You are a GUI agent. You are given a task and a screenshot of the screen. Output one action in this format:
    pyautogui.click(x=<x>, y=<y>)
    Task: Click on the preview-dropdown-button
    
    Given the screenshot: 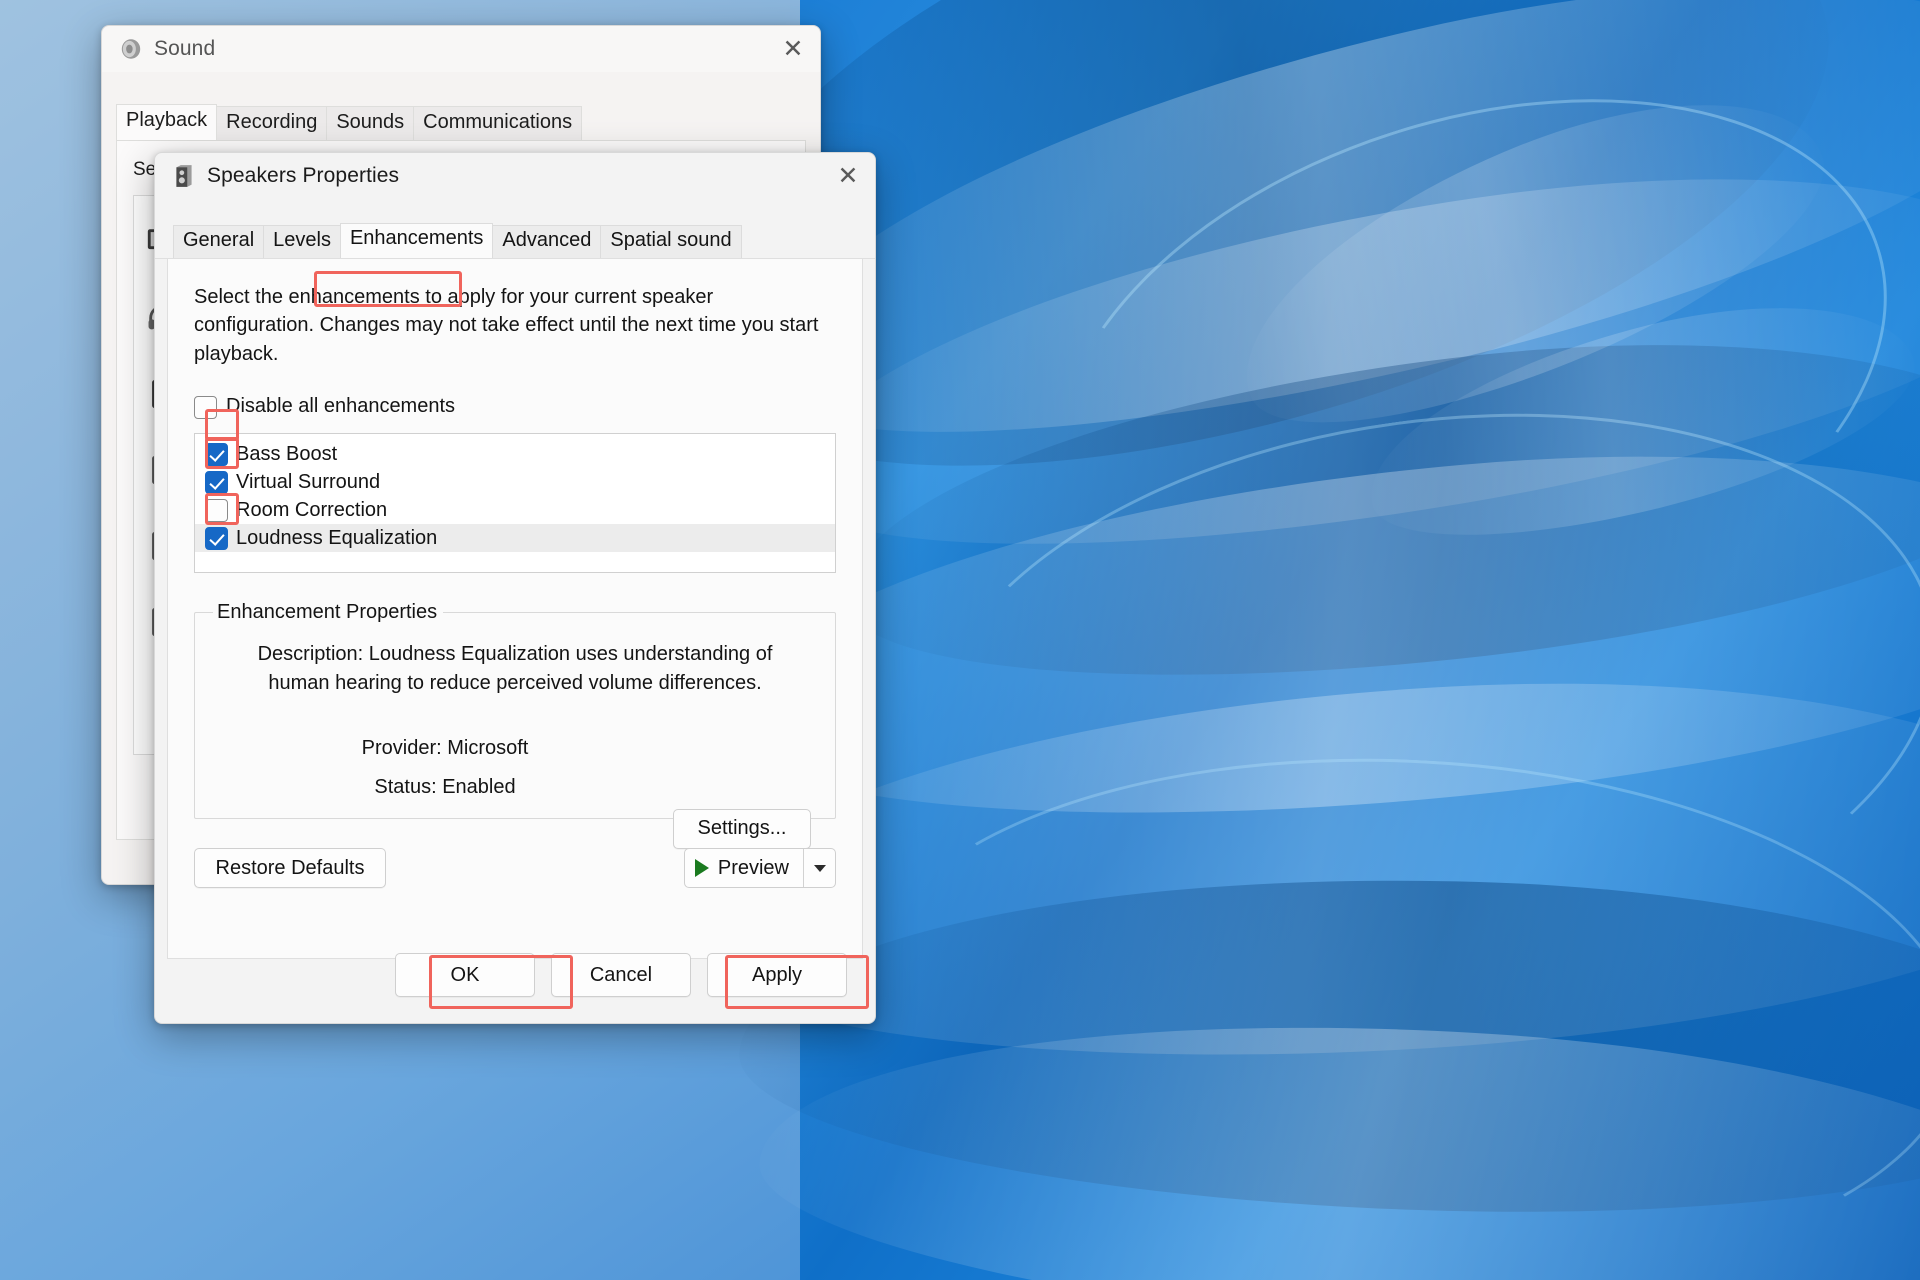 What is the action you would take?
    pyautogui.click(x=819, y=868)
    